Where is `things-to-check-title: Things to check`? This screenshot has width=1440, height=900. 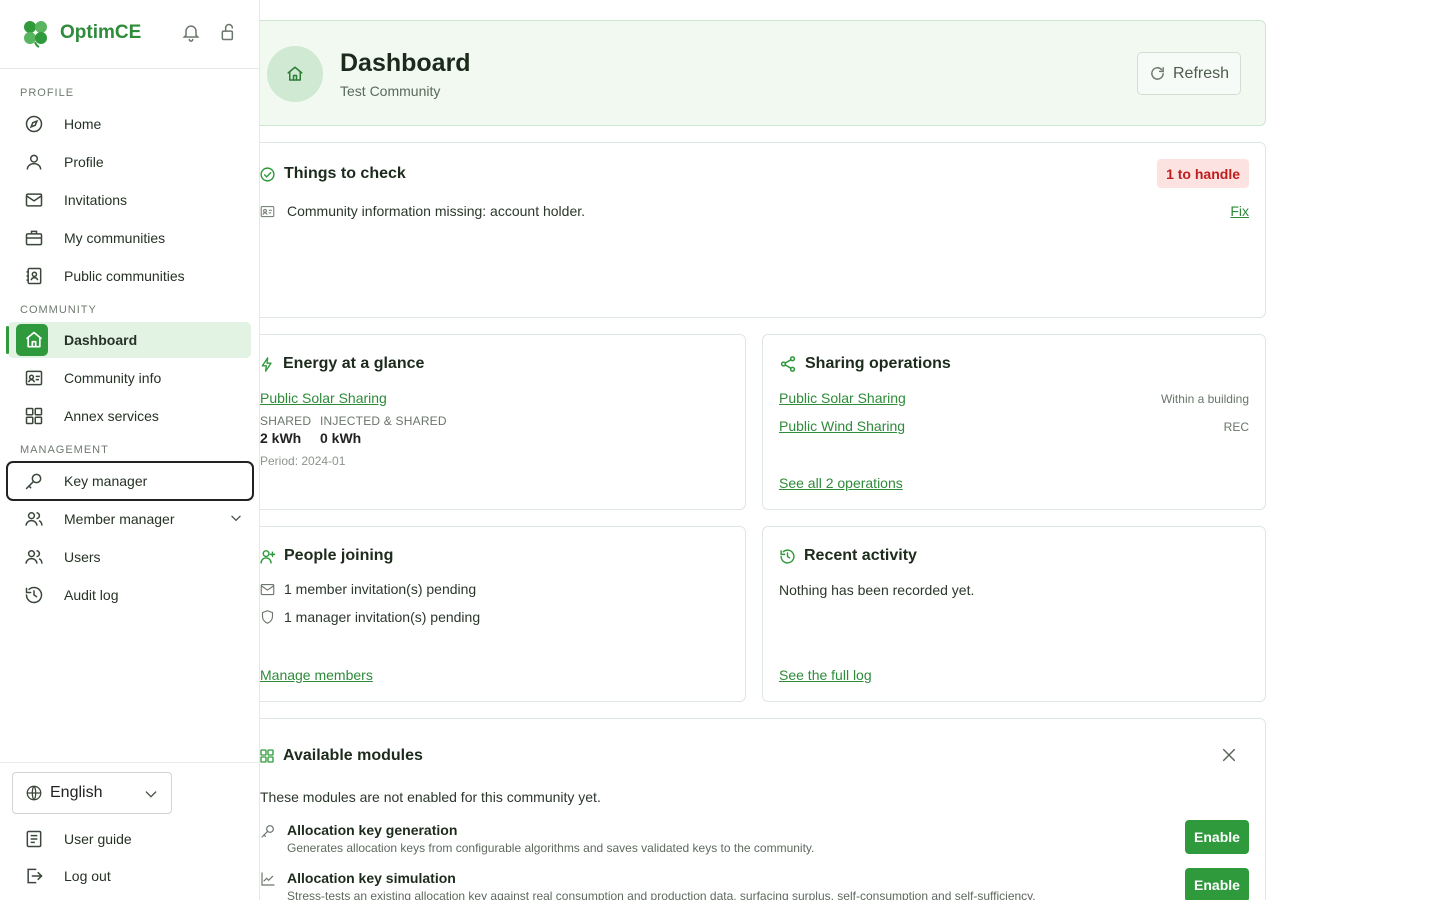
things-to-check-title: Things to check is located at coordinates (332, 174).